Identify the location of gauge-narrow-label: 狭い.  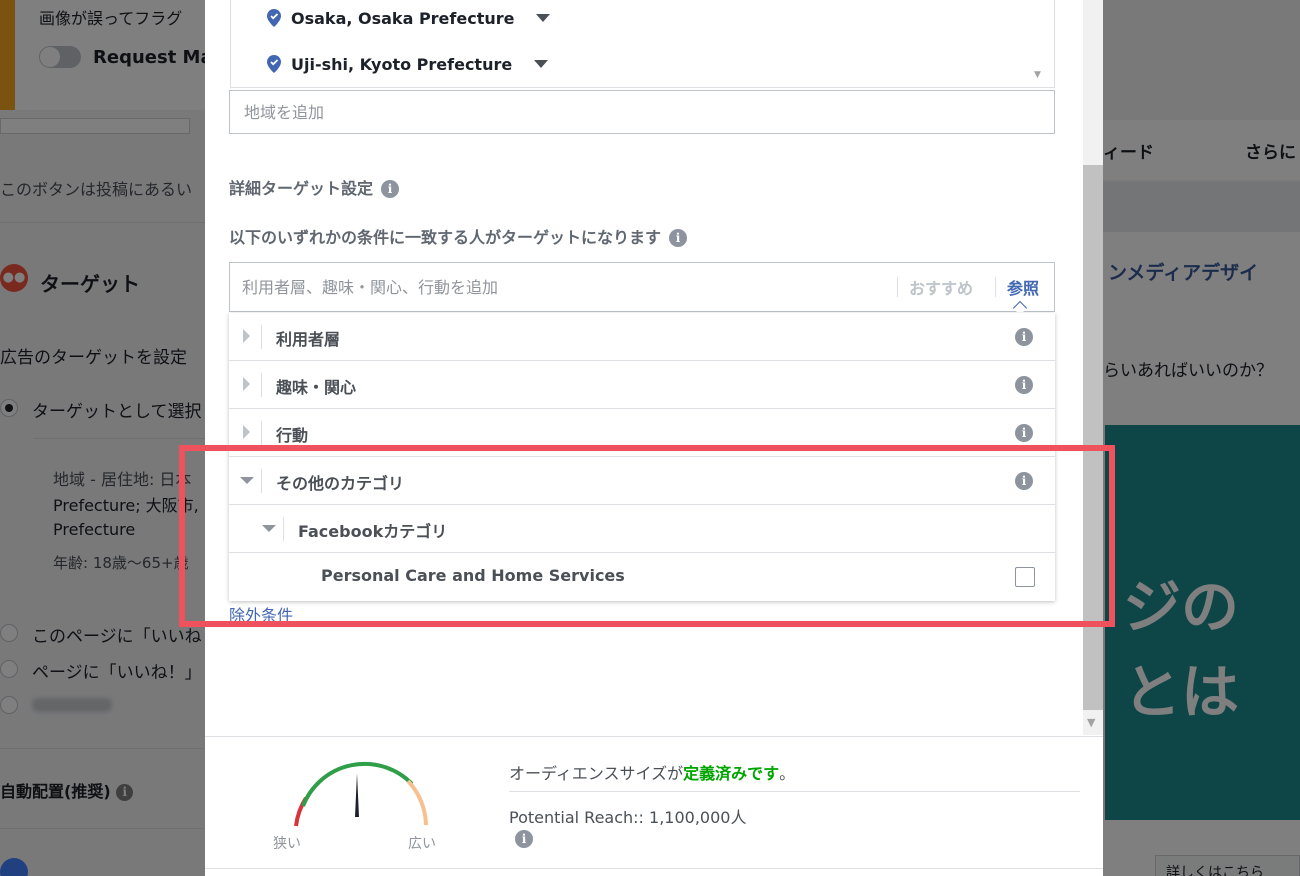
(287, 844).